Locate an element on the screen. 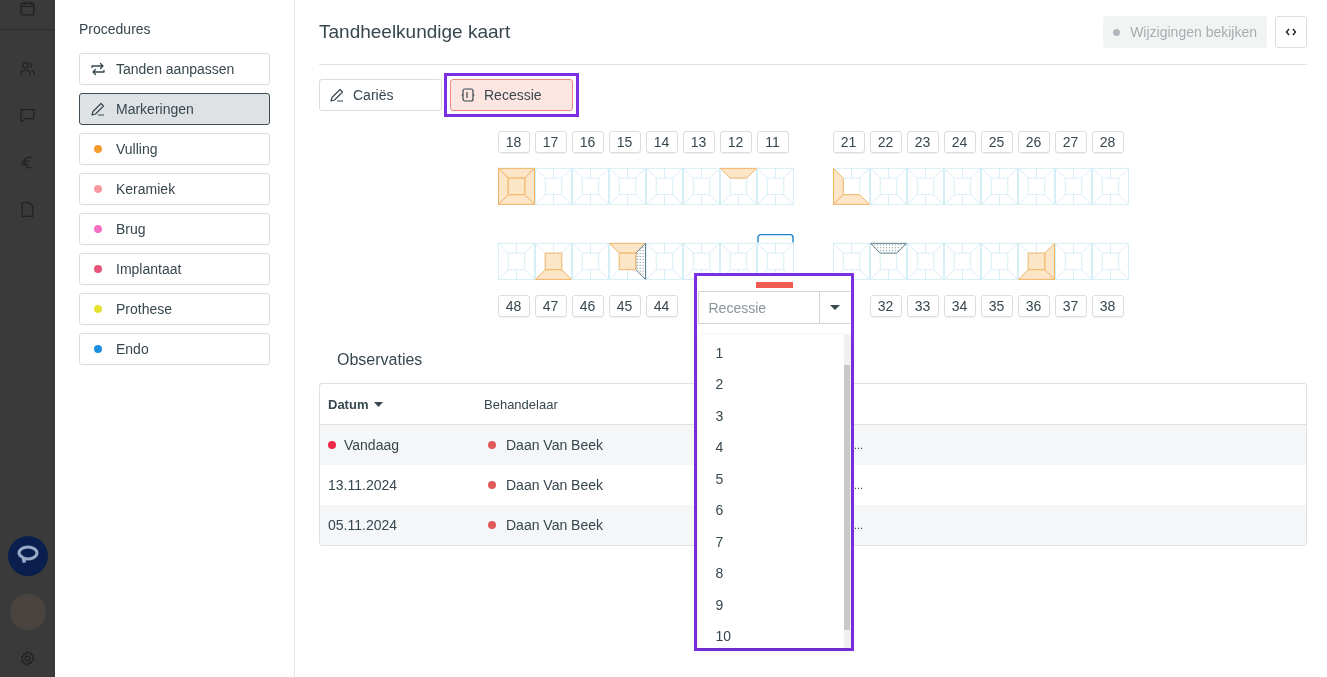 The width and height of the screenshot is (1327, 677). option-item: 7 is located at coordinates (770, 542).